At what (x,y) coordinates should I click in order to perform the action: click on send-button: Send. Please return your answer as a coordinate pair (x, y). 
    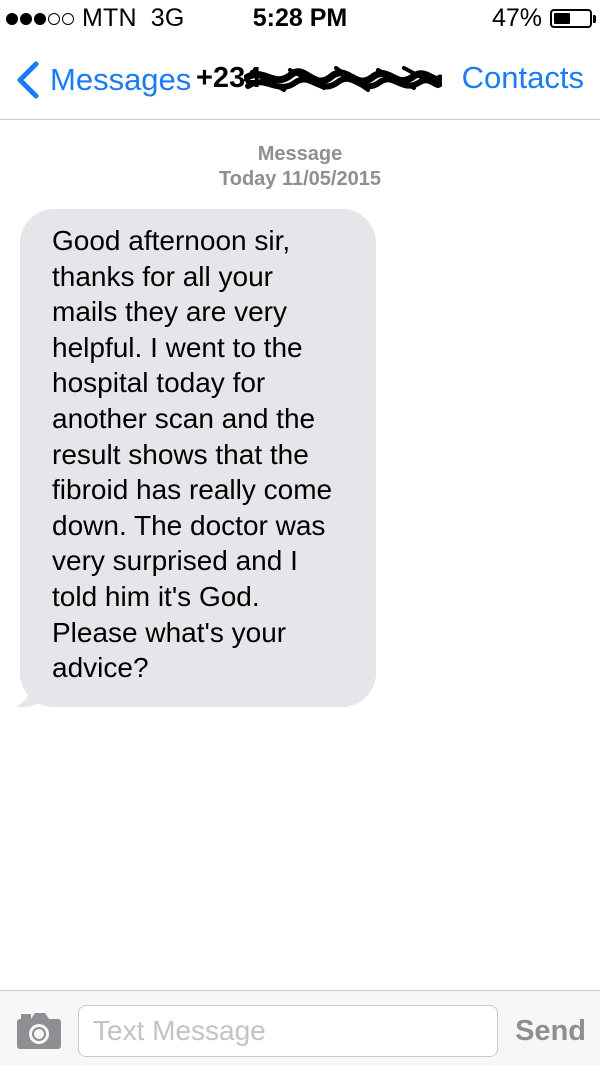
    Looking at the image, I should click on (550, 1031).